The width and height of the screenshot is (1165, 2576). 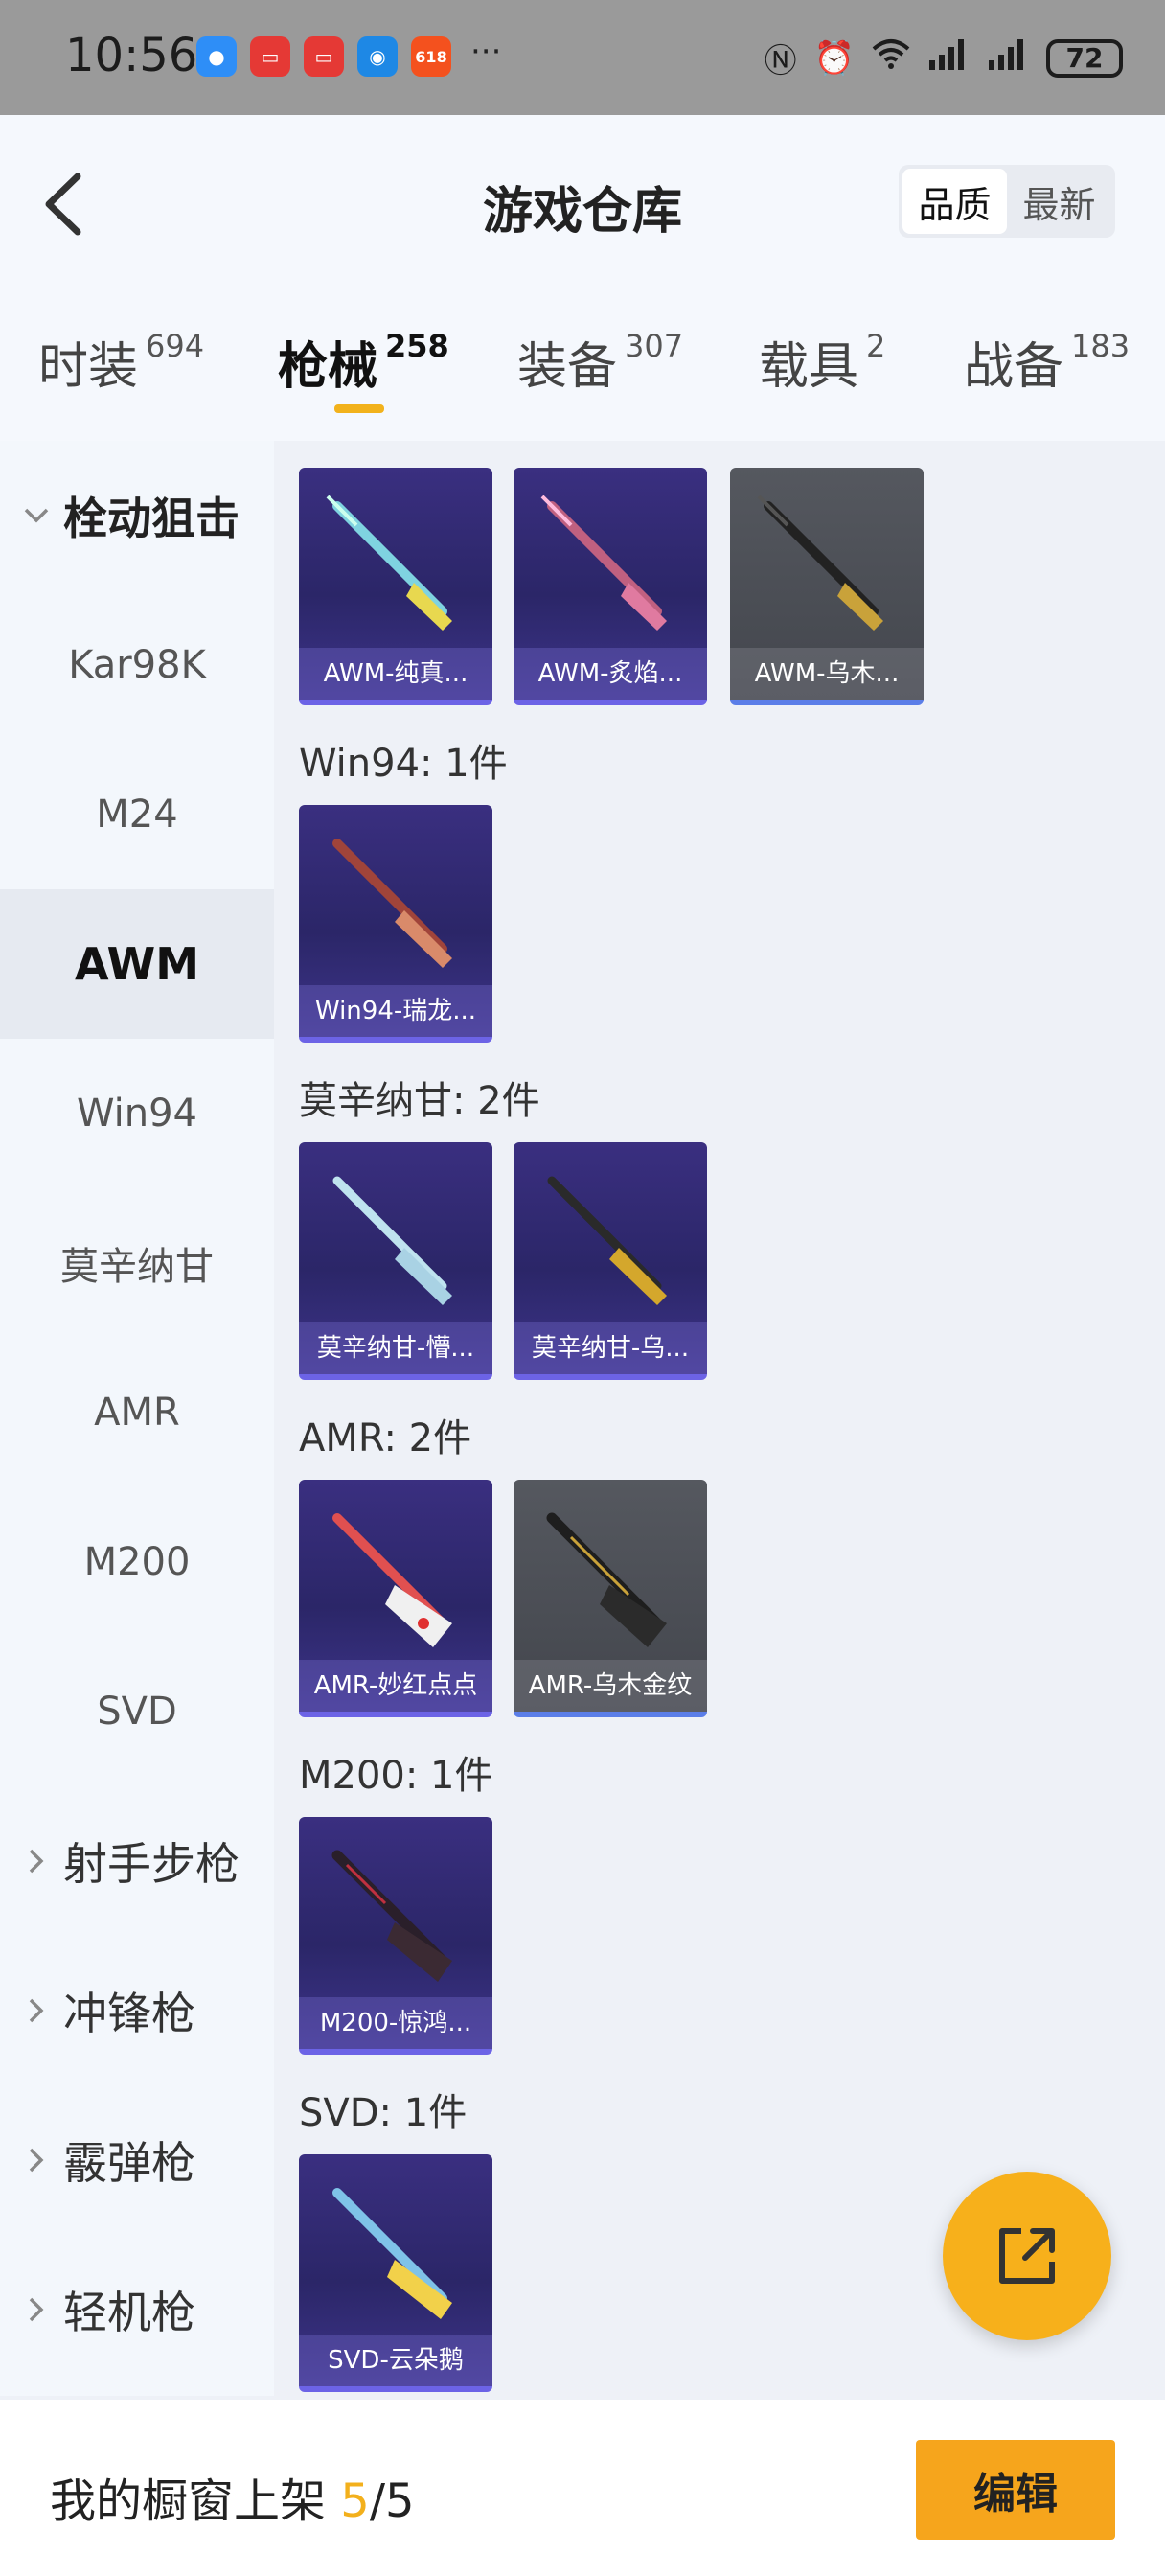 What do you see at coordinates (89, 367) in the screenshot?
I see `tab-label: 时装` at bounding box center [89, 367].